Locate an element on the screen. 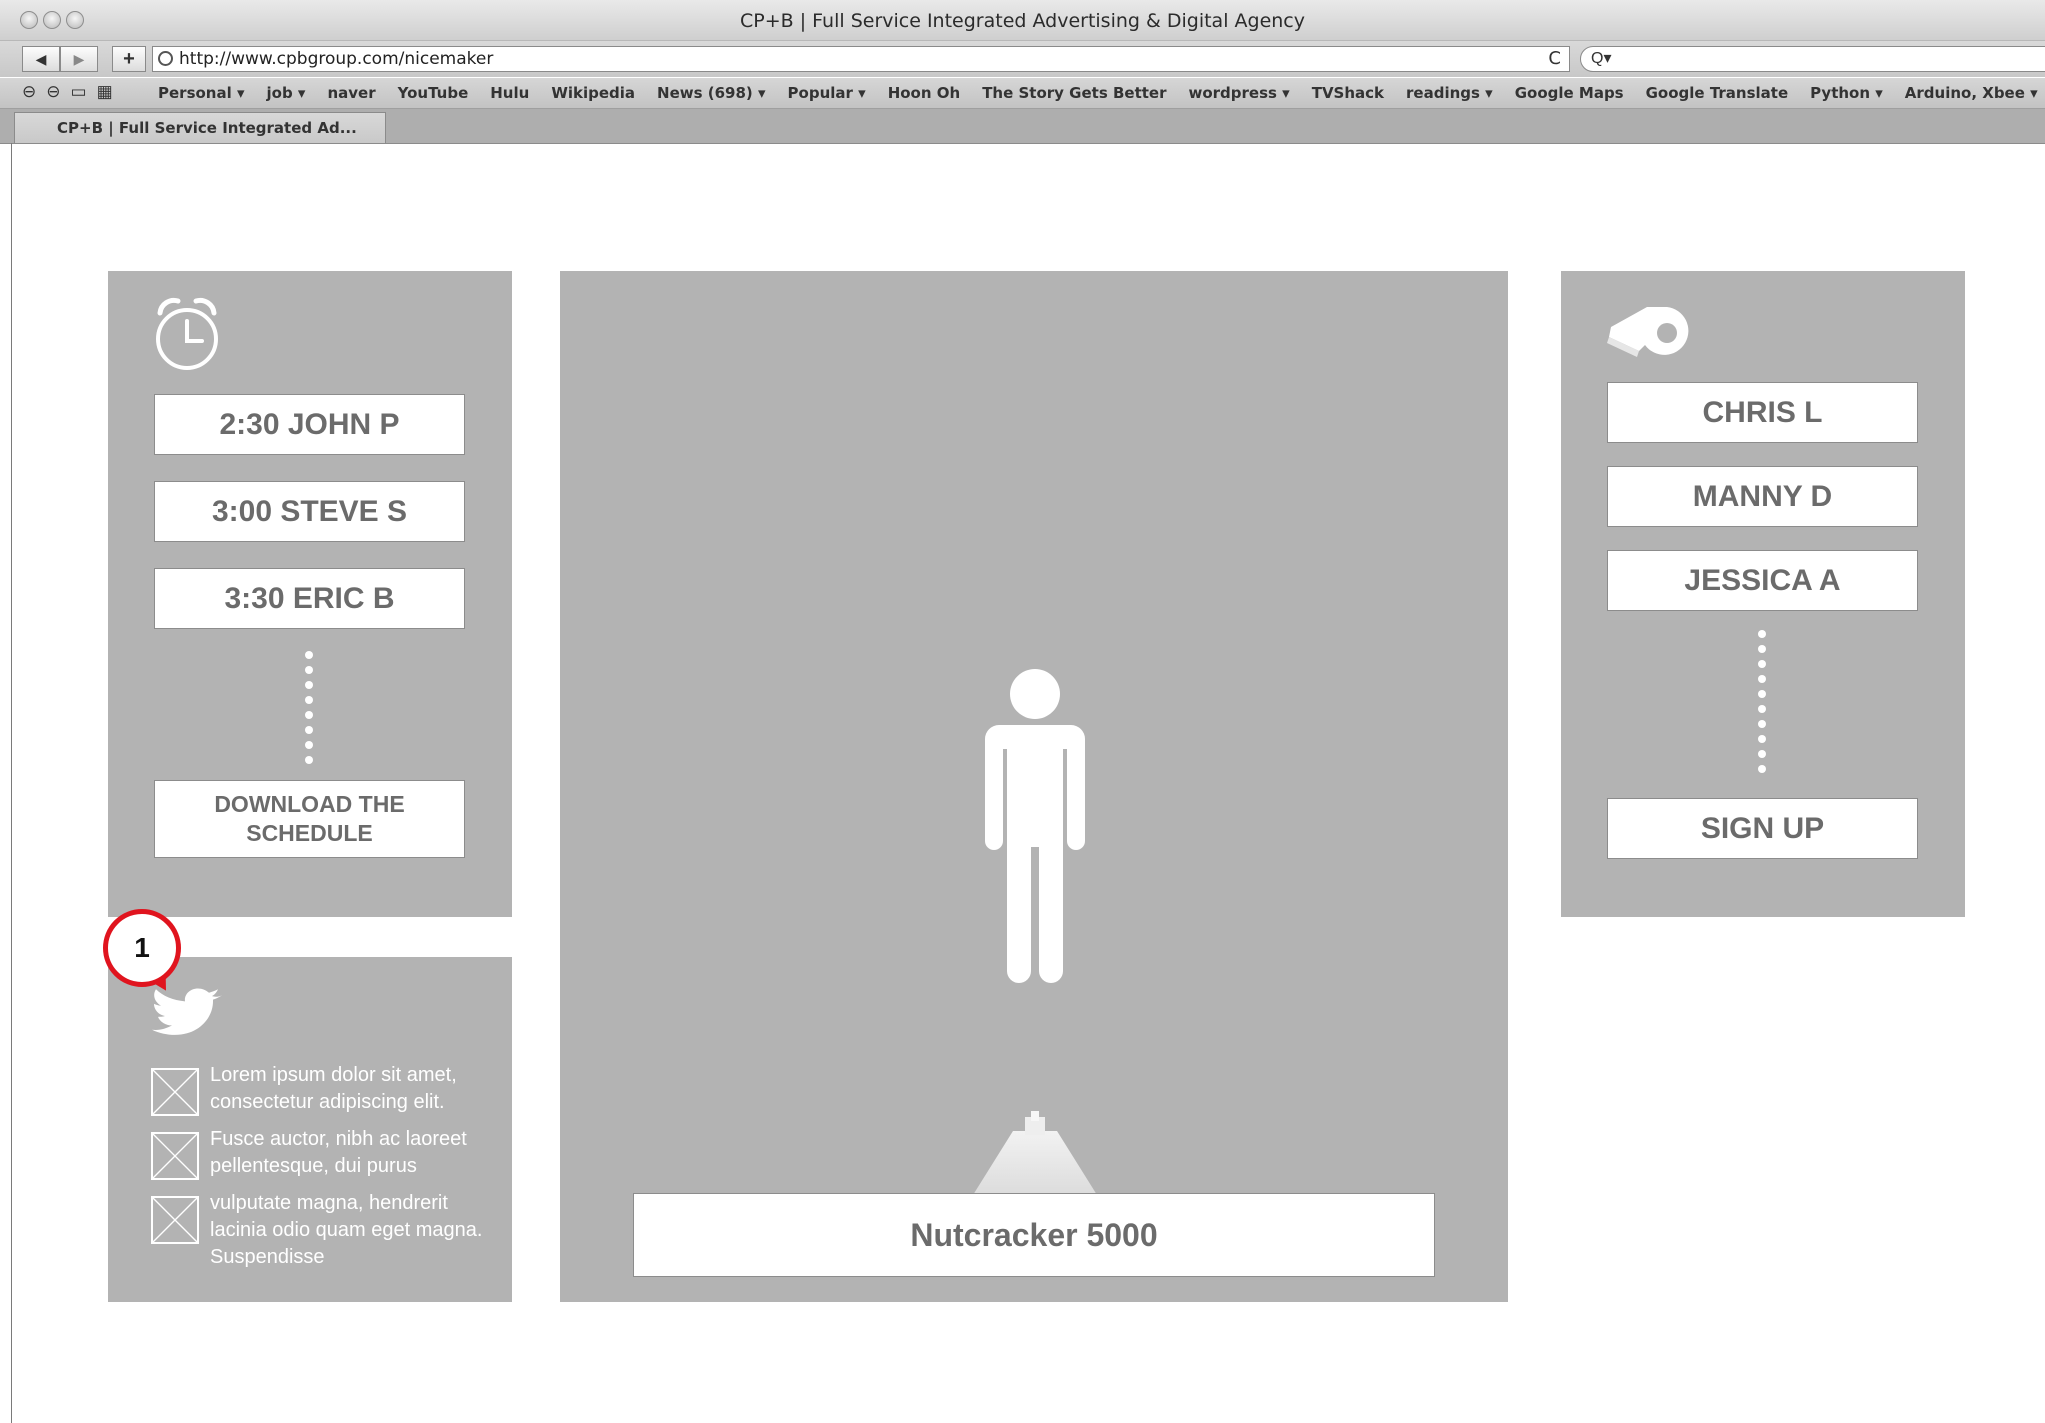 The height and width of the screenshot is (1423, 2045). whistle-icon is located at coordinates (1648, 332).